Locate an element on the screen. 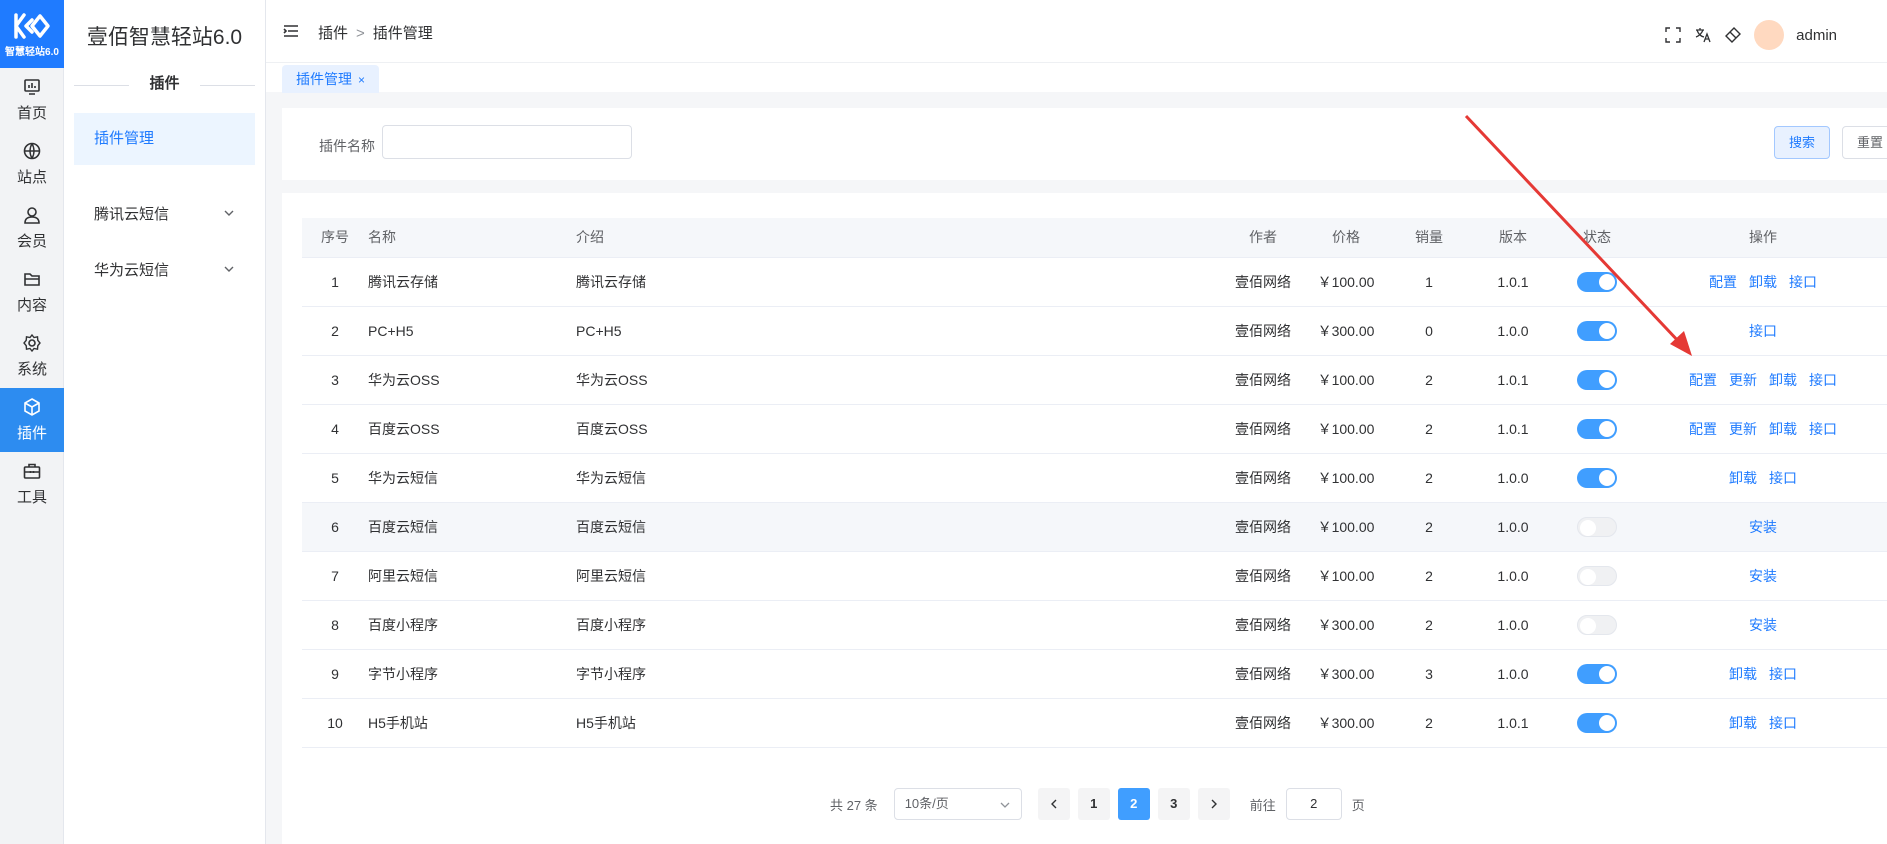 The image size is (1887, 844). cell-intro: 字节小程序 is located at coordinates (793, 674).